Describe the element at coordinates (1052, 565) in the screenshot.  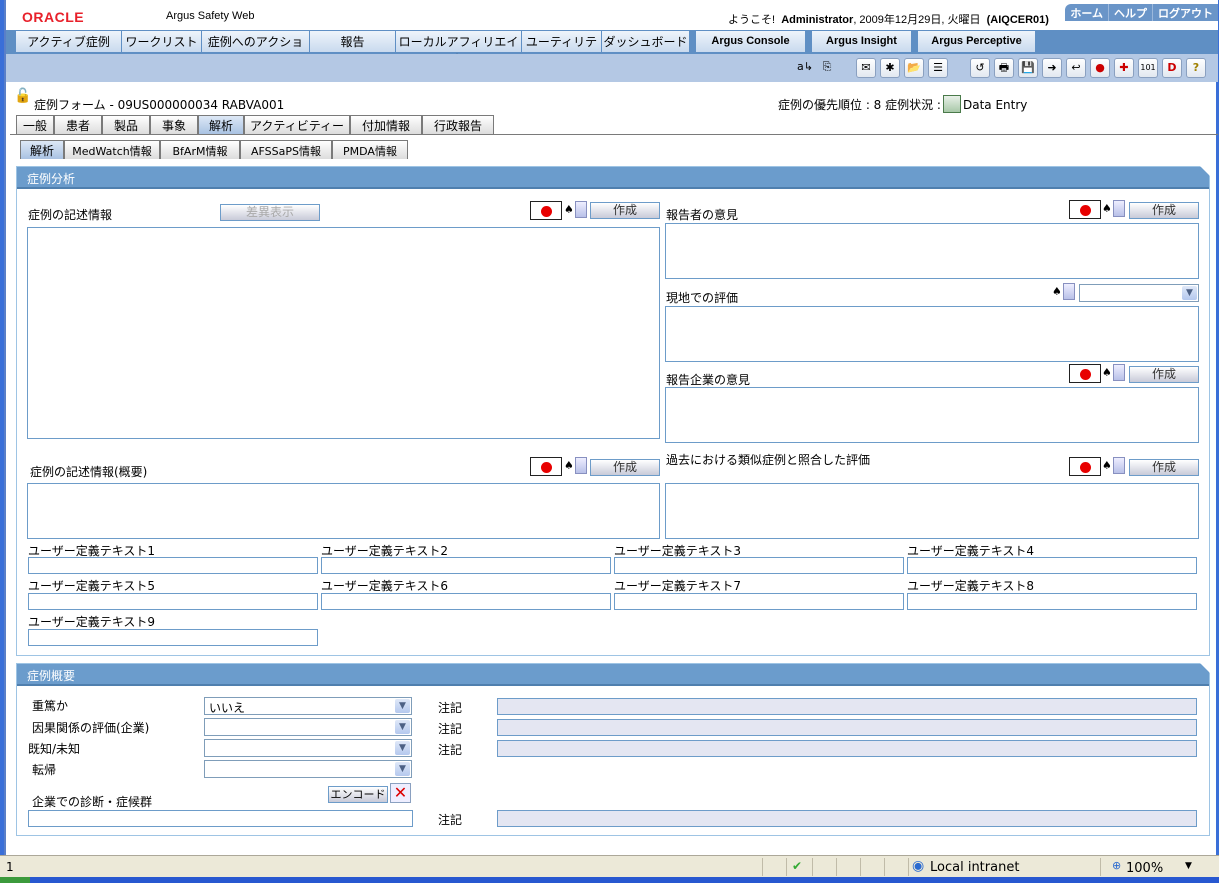
I see `user-text-4-input` at that location.